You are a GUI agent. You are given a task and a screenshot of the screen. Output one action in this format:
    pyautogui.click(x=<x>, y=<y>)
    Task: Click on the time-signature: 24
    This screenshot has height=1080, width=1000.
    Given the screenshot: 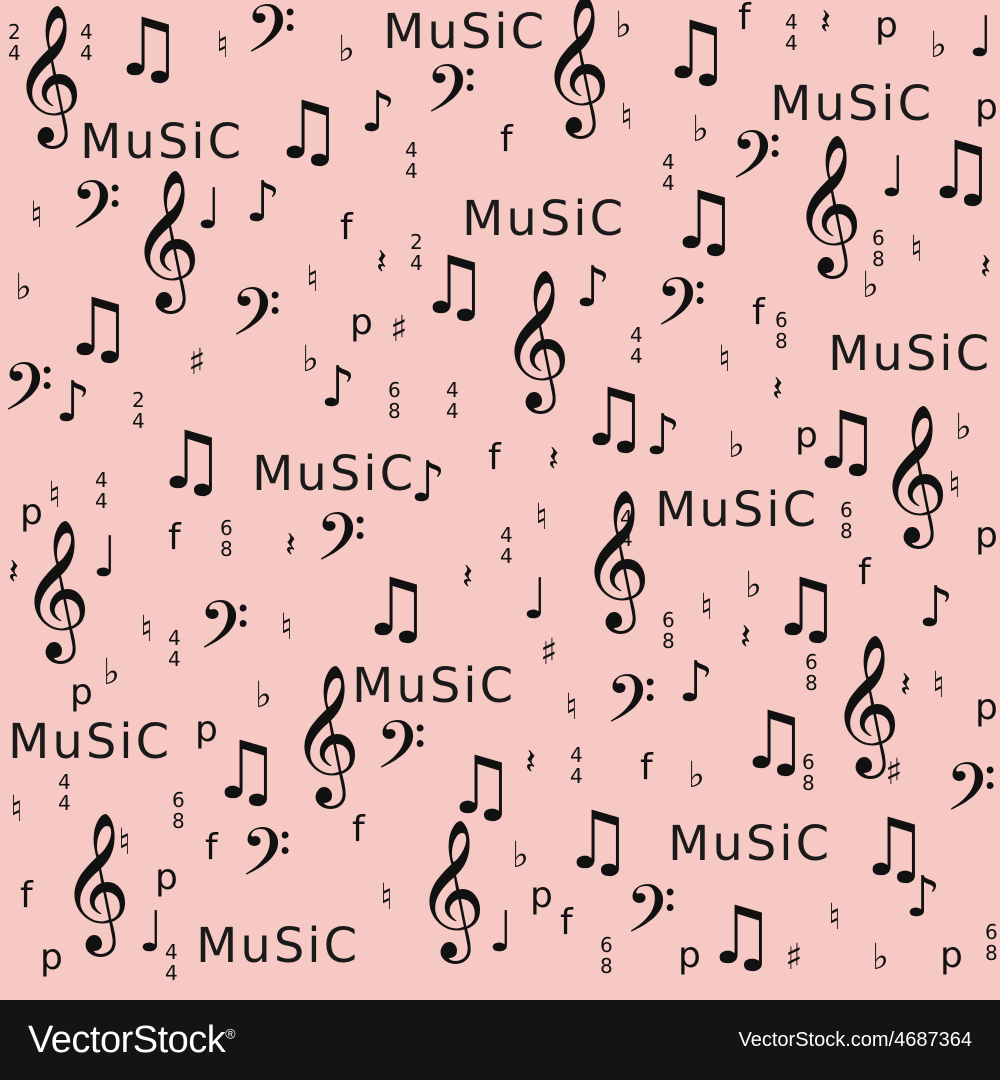 What is the action you would take?
    pyautogui.click(x=138, y=411)
    